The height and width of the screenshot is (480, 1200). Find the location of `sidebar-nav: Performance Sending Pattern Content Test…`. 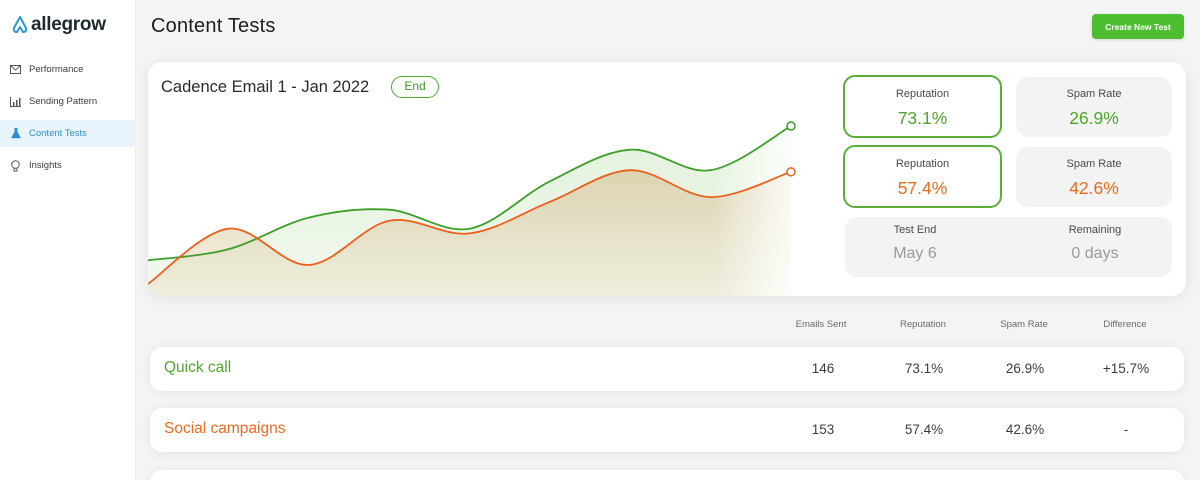

sidebar-nav: Performance Sending Pattern Content Test… is located at coordinates (68, 120).